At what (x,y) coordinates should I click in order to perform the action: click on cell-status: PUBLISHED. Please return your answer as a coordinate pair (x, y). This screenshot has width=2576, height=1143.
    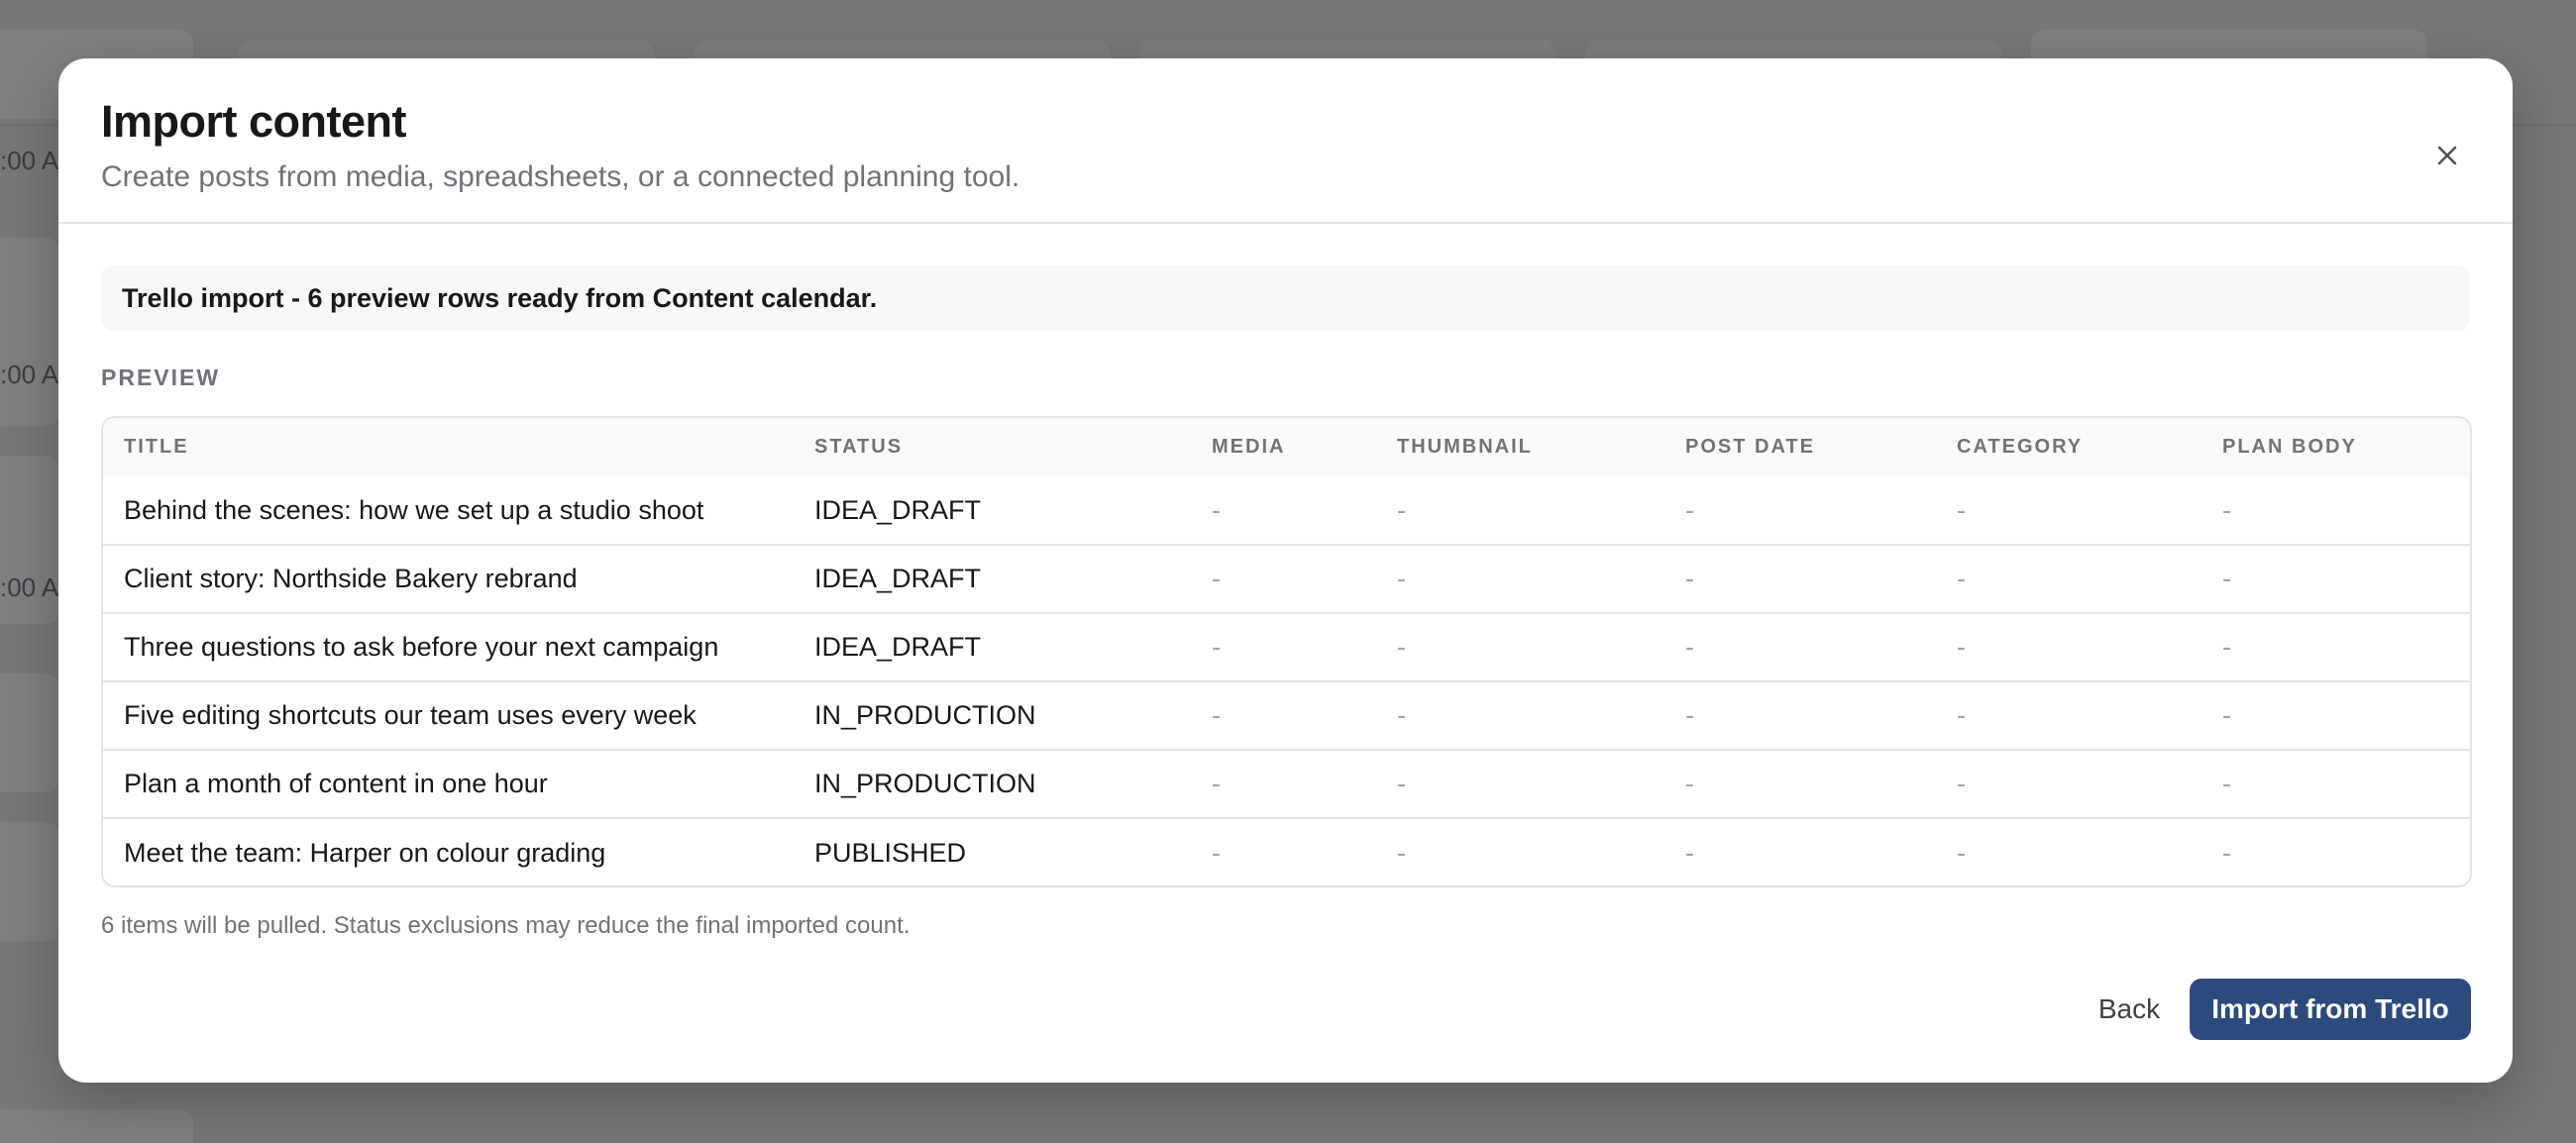
    Looking at the image, I should click on (890, 852).